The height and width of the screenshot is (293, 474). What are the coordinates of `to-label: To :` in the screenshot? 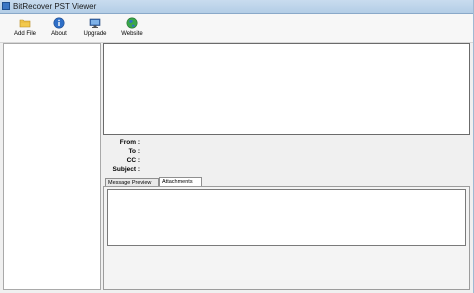 It's located at (134, 151).